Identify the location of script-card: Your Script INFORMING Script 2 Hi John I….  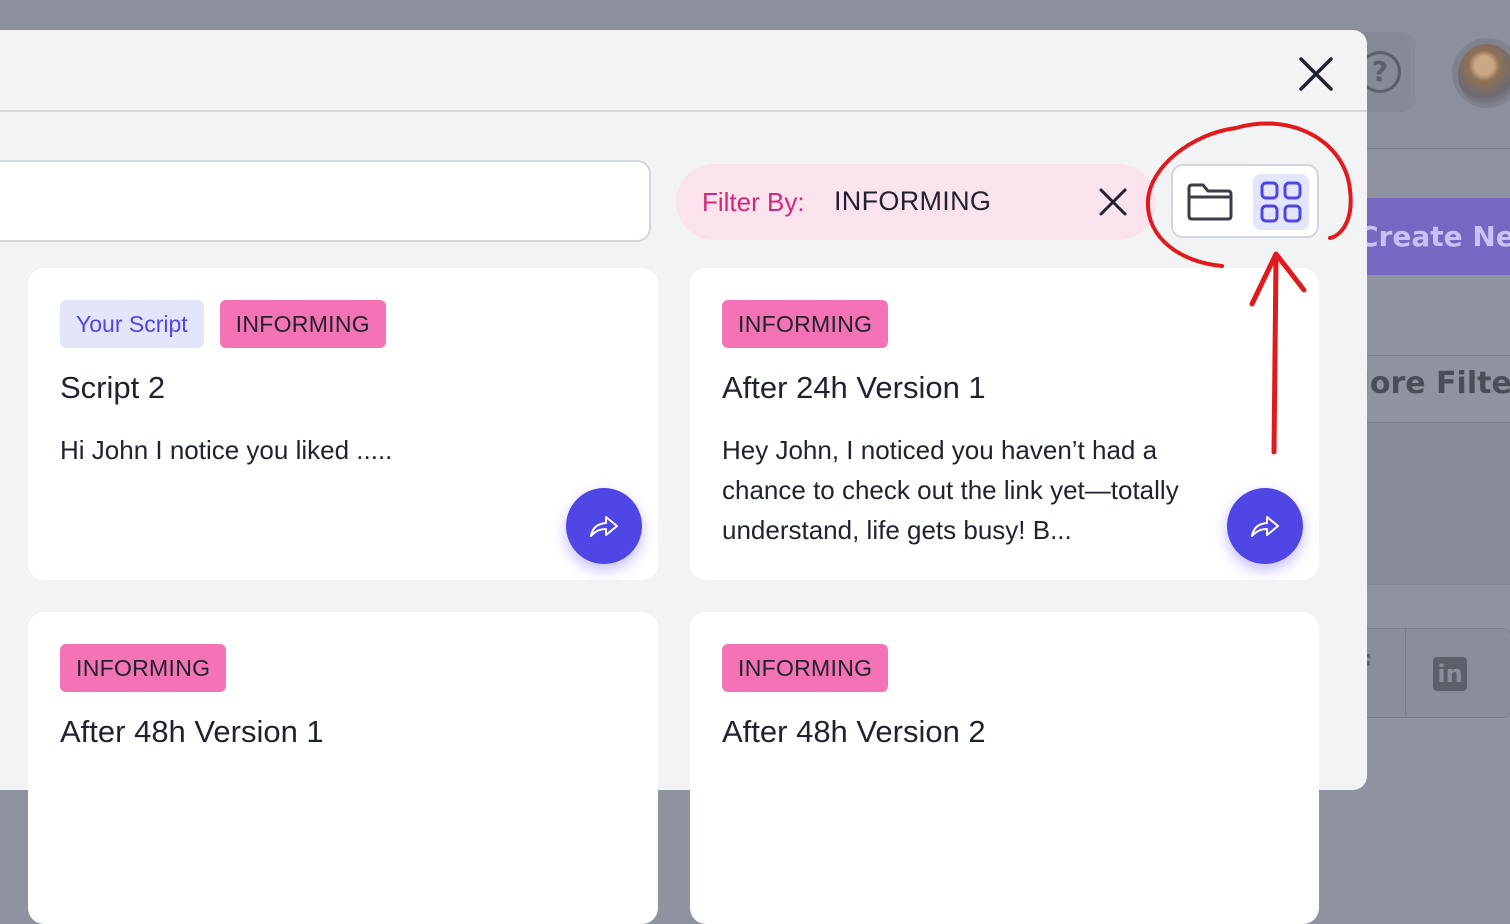
(343, 424).